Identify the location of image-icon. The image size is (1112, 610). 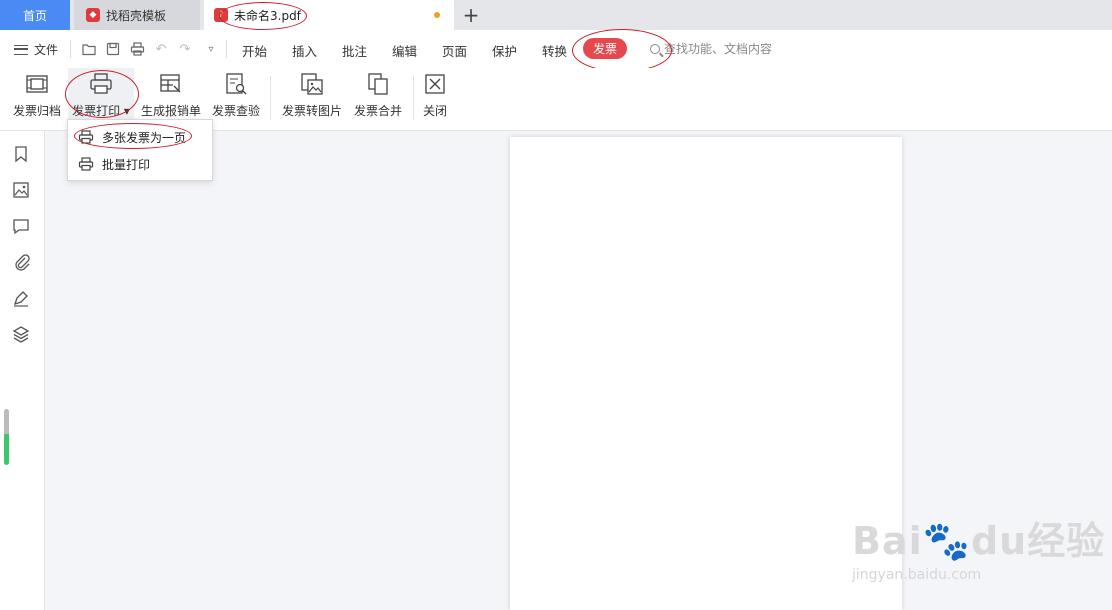
(21, 190).